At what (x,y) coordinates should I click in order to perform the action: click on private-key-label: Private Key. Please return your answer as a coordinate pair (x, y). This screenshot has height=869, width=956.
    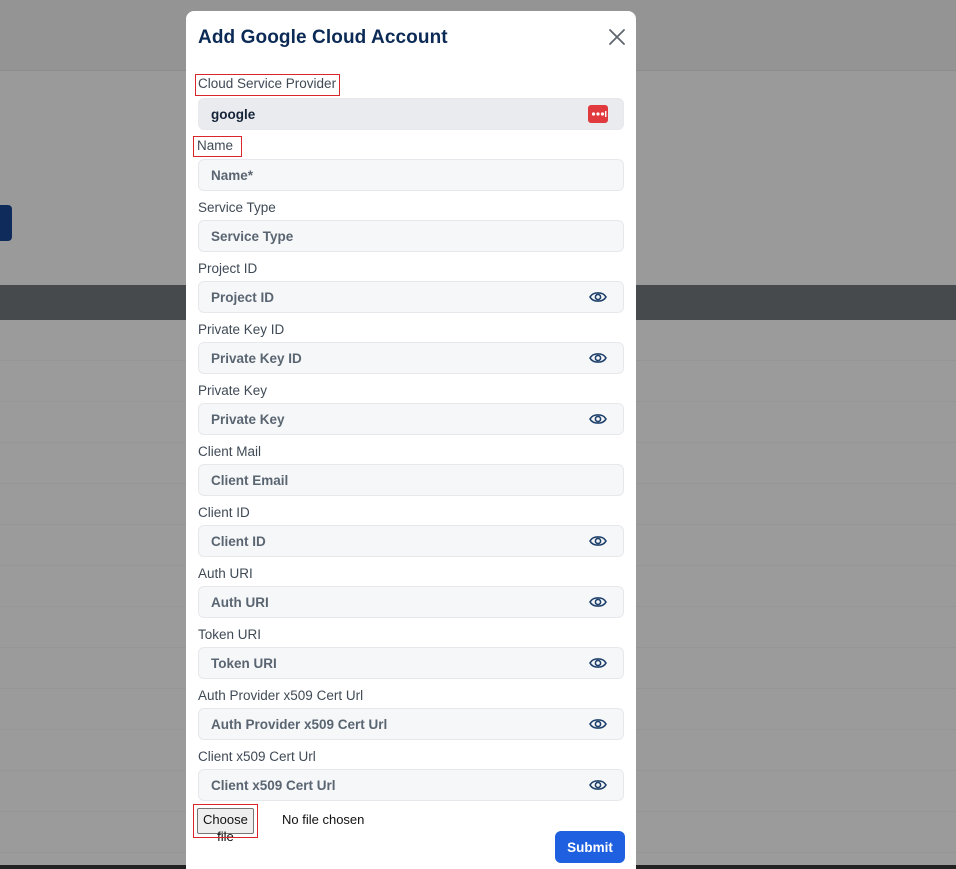
    Looking at the image, I should click on (233, 390).